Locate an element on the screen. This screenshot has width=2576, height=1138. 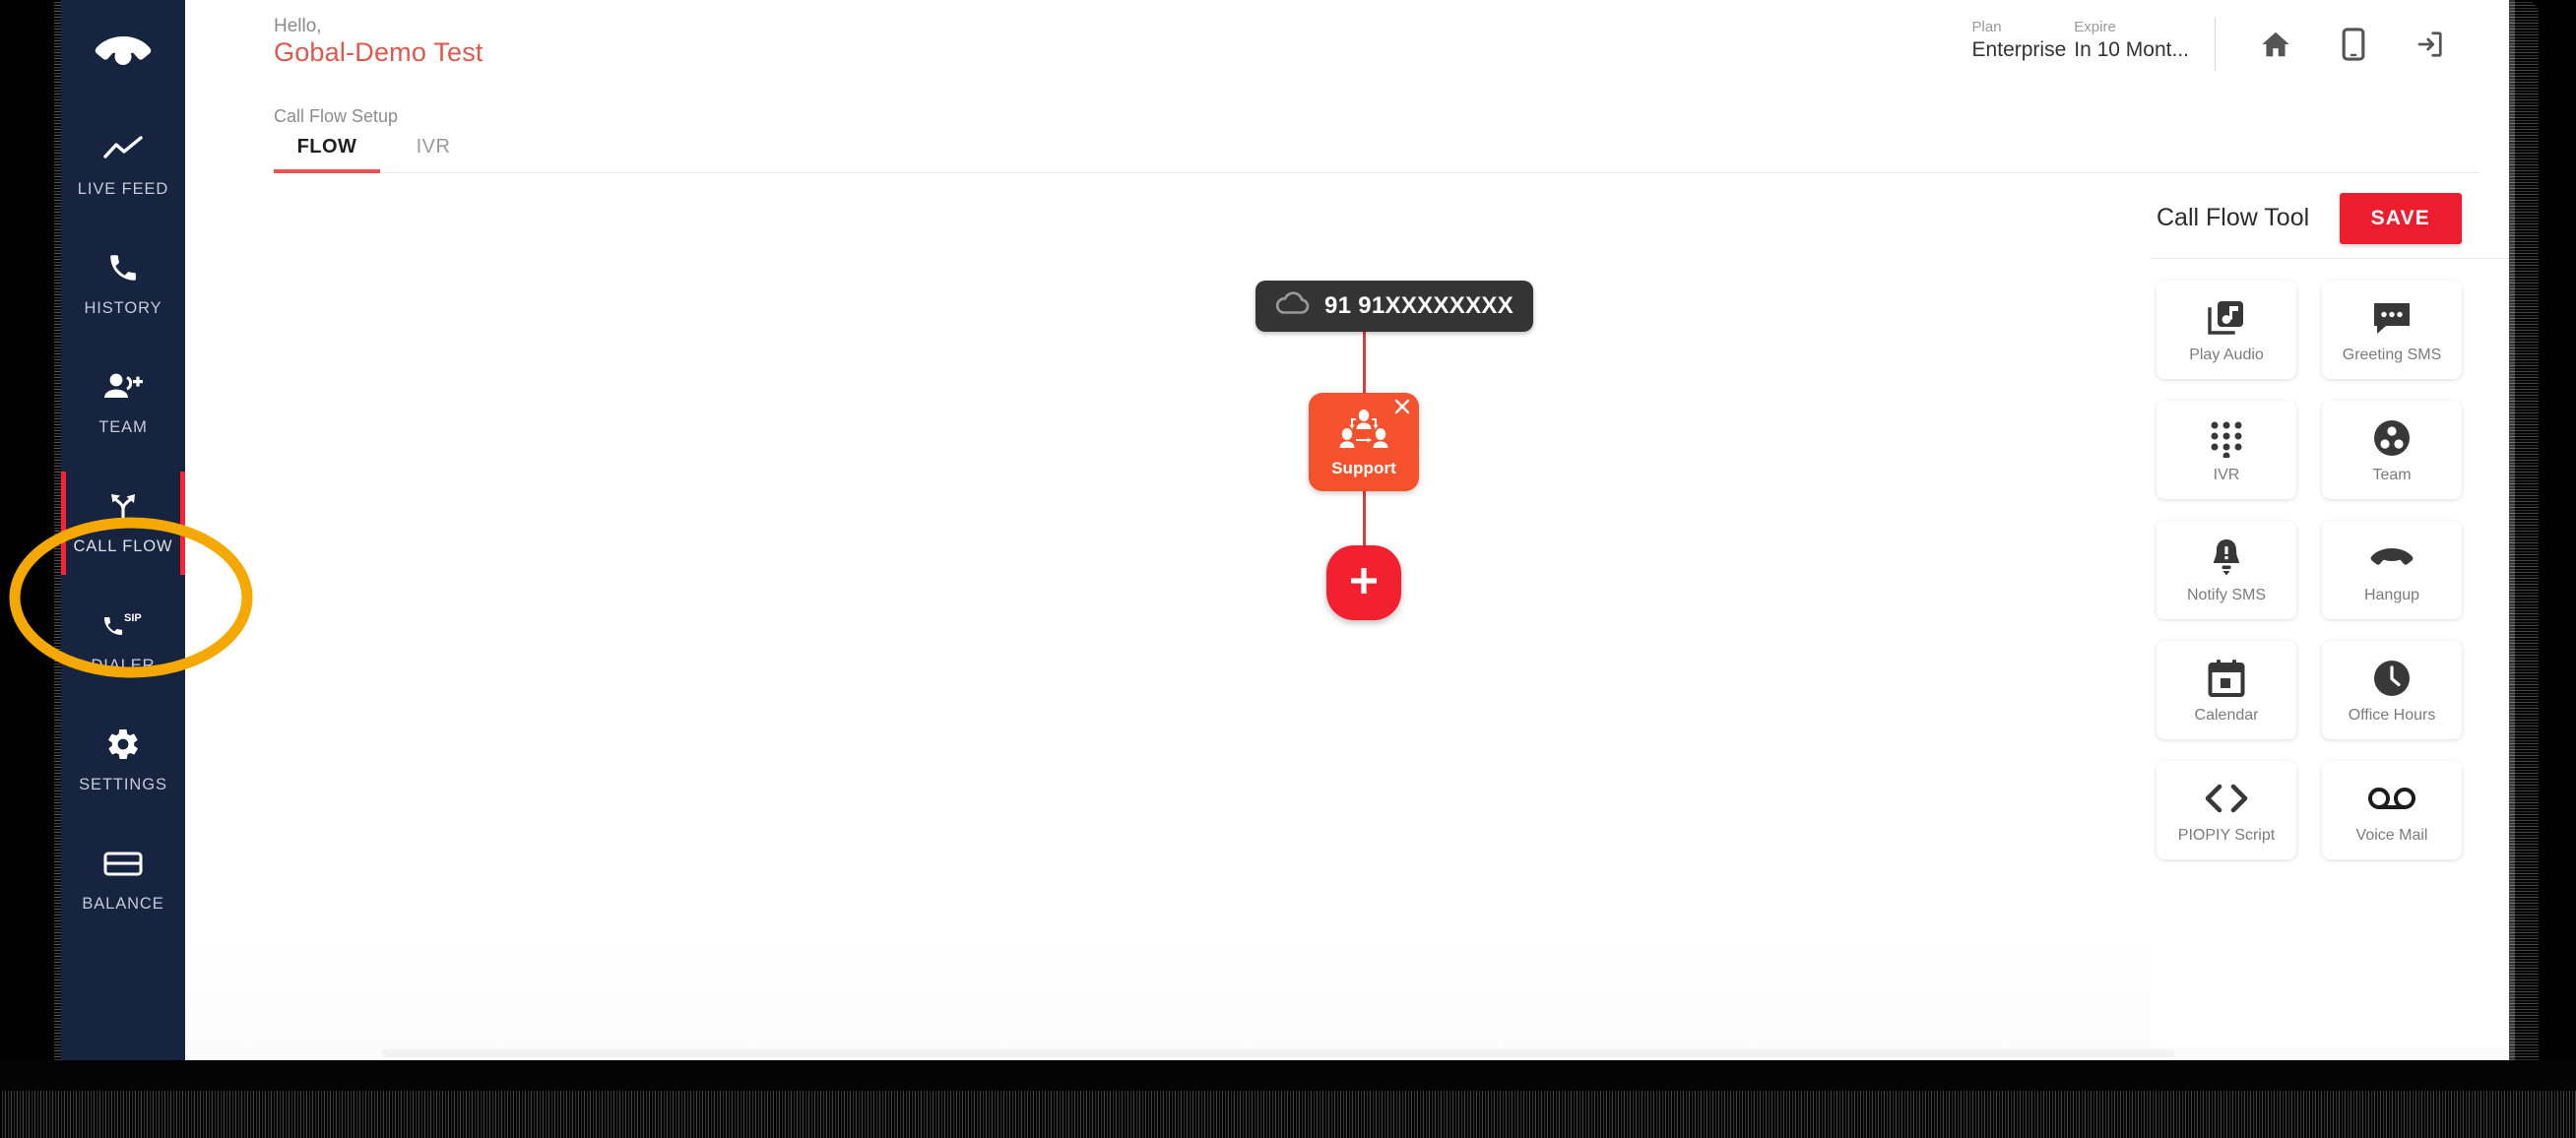
account-name: Gobal-Demo Test is located at coordinates (378, 52).